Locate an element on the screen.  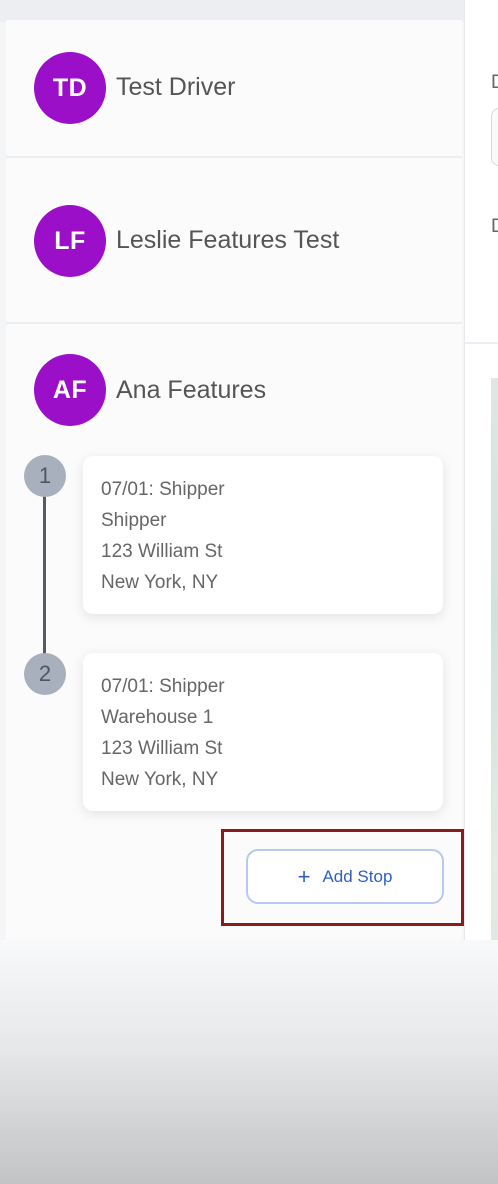
stop-location: Shipper is located at coordinates (134, 520).